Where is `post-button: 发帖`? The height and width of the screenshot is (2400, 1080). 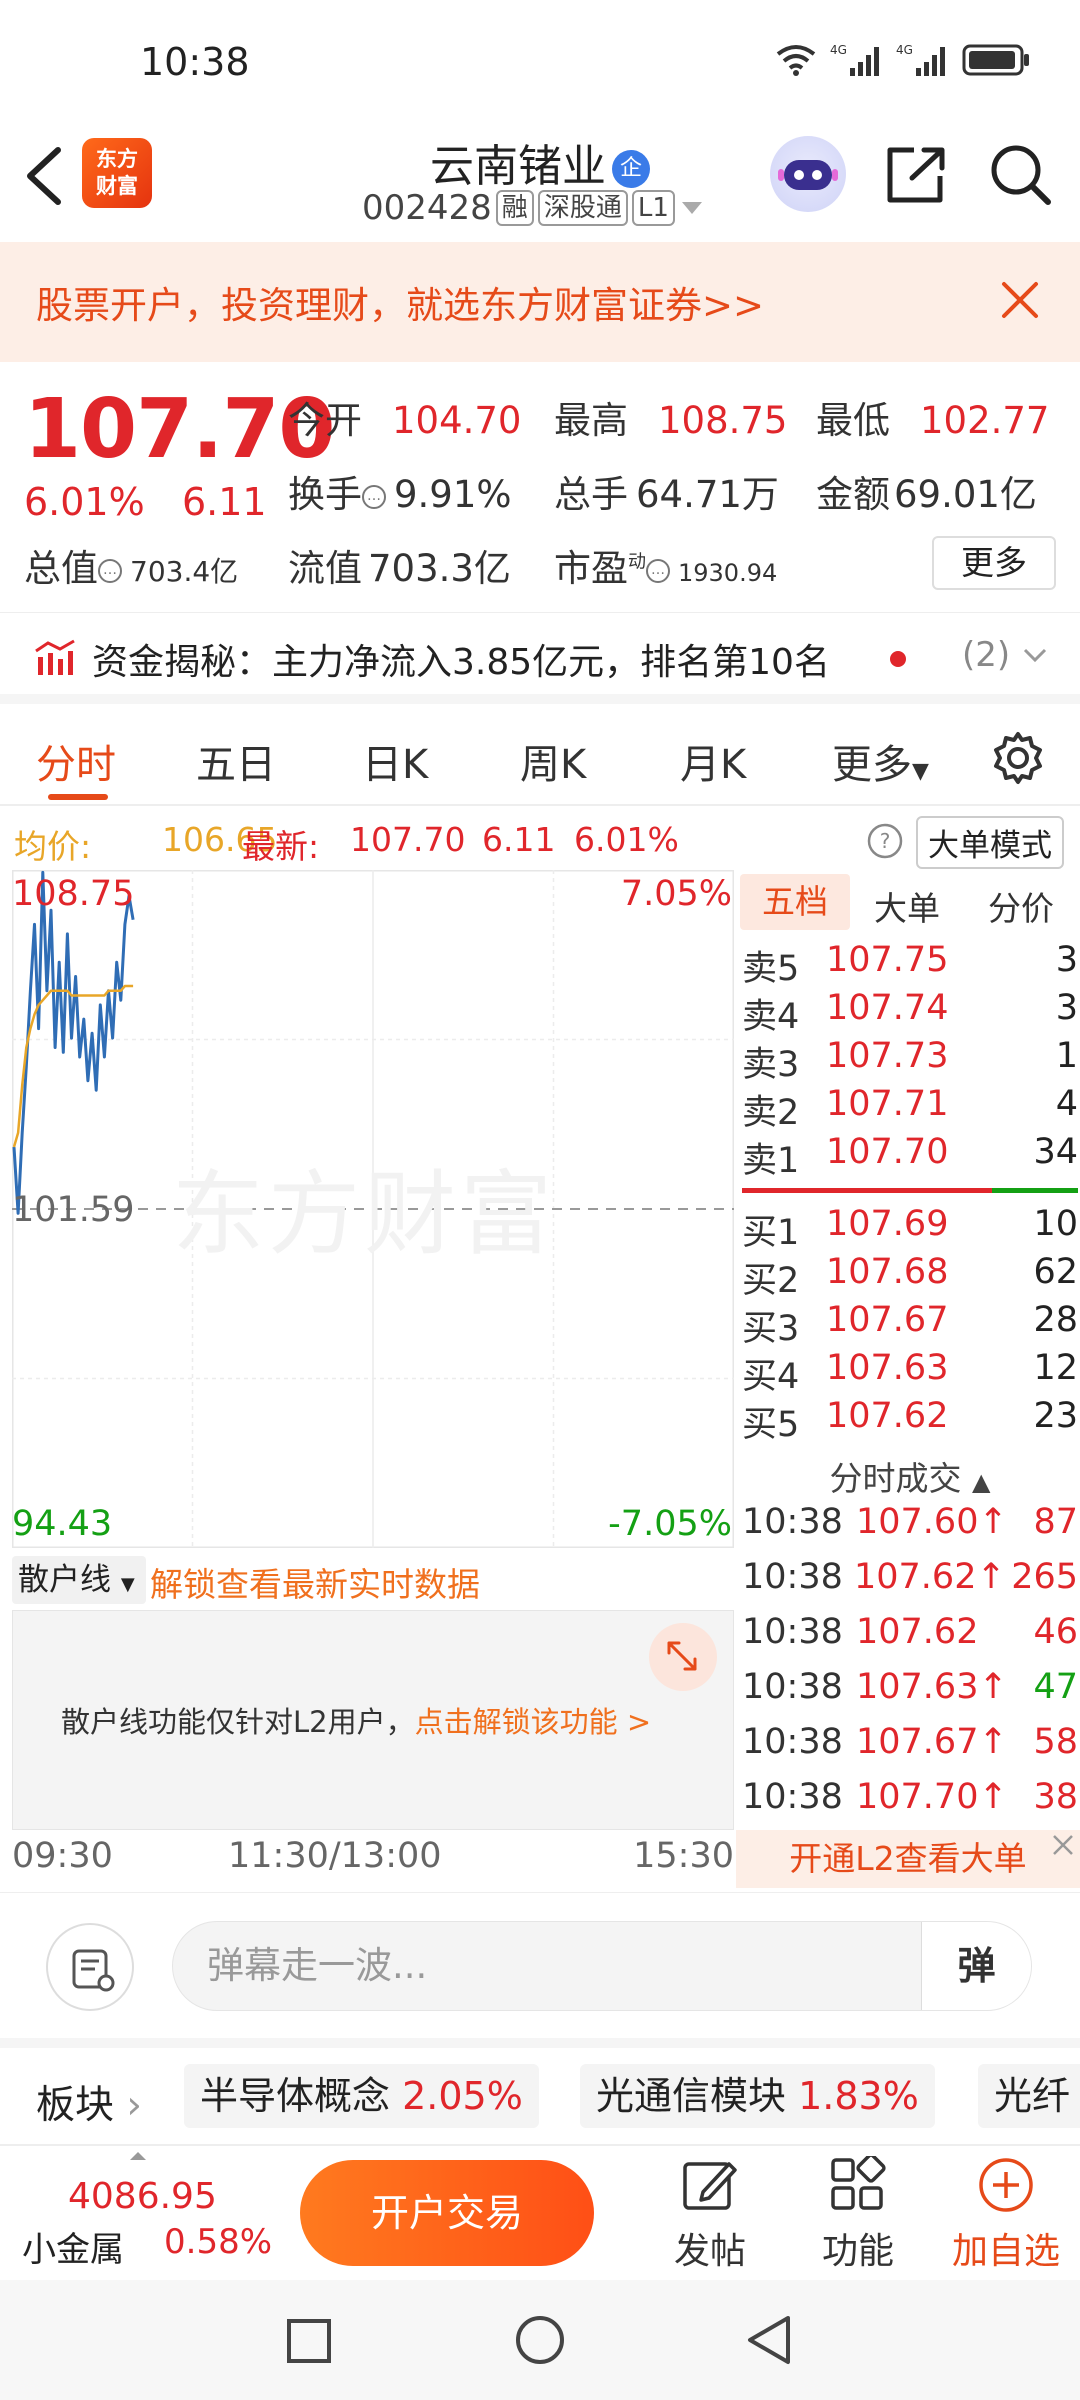 post-button: 发帖 is located at coordinates (710, 2215).